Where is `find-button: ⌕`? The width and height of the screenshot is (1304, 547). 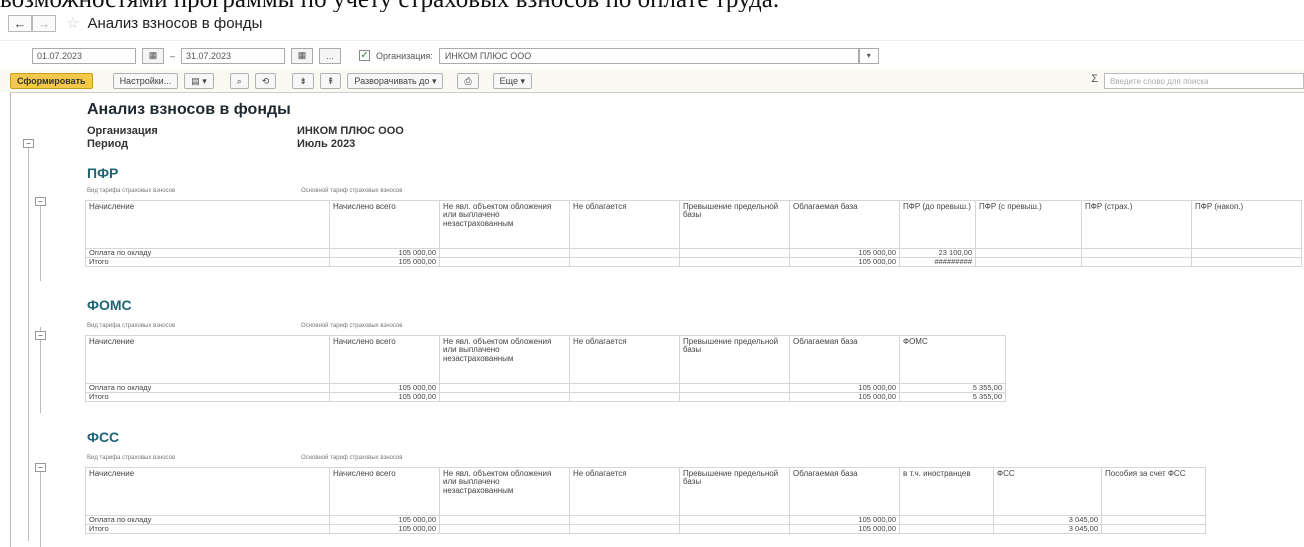 find-button: ⌕ is located at coordinates (239, 81).